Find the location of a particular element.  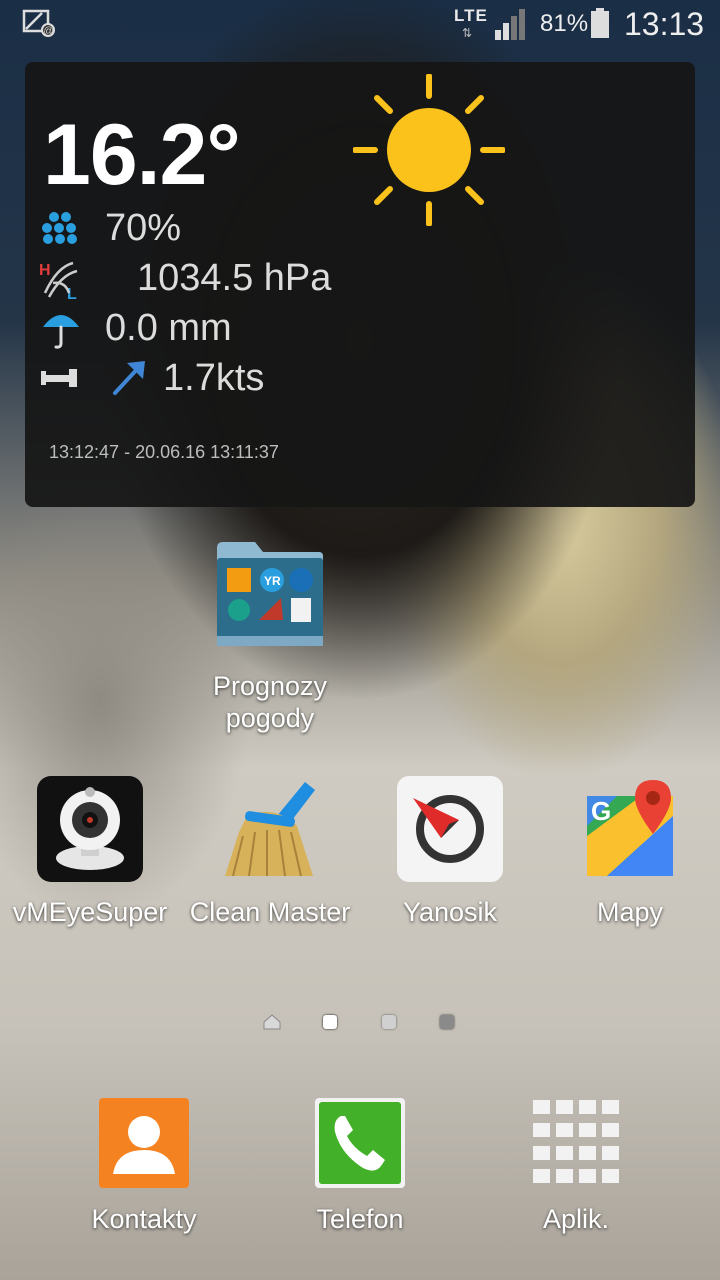

app-label: Clean Master is located at coordinates (270, 912).